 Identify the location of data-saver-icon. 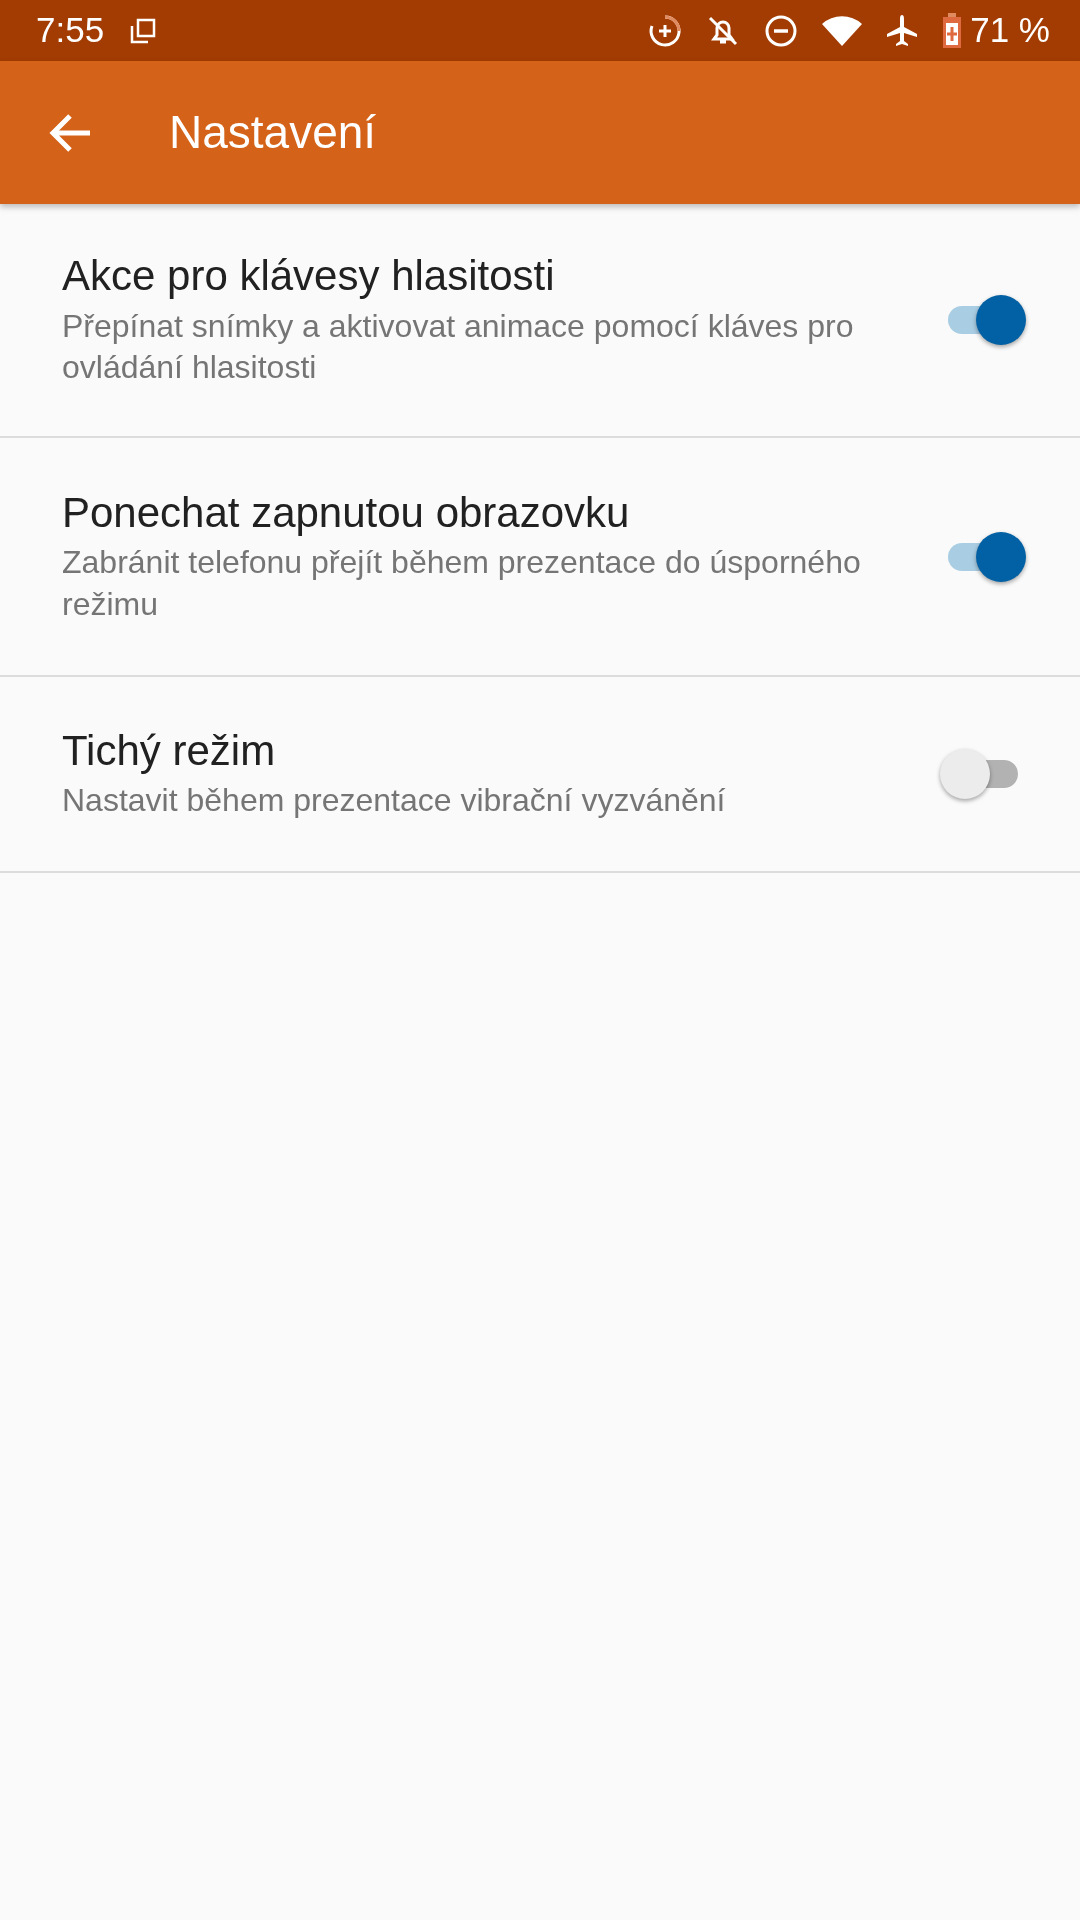
(665, 30).